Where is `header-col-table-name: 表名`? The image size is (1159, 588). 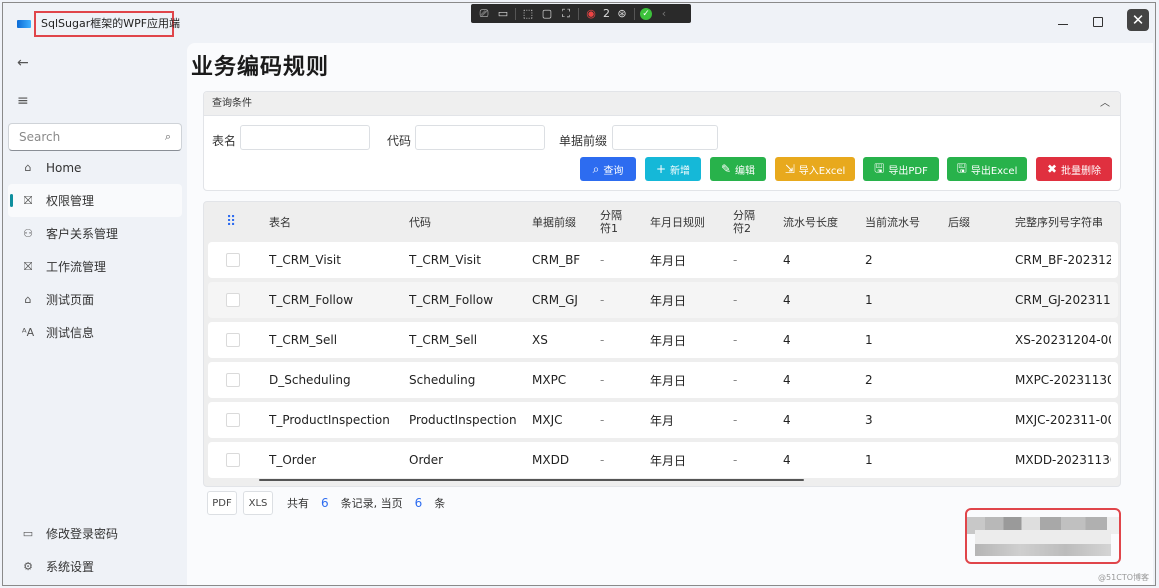
header-col-table-name: 表名 is located at coordinates (280, 222).